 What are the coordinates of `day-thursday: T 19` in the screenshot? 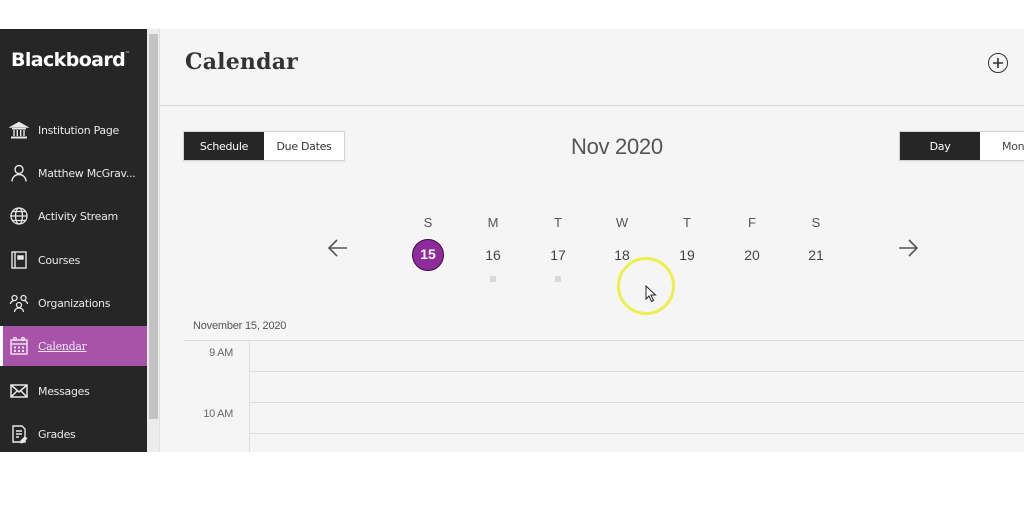 It's located at (687, 248).